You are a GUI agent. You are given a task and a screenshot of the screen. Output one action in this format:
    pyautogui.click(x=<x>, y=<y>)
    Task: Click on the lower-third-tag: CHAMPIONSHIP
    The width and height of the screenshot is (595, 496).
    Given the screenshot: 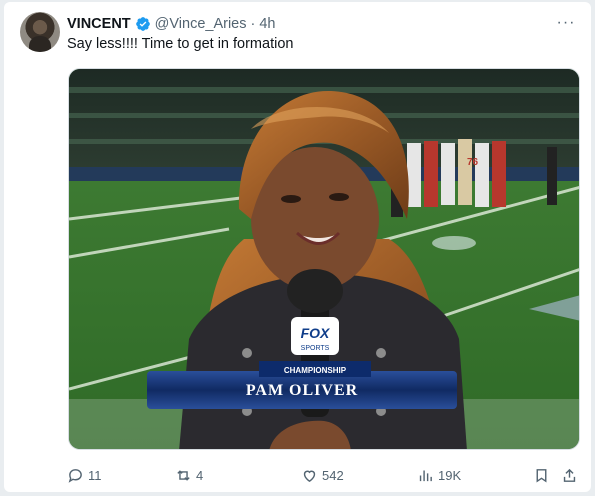 What is the action you would take?
    pyautogui.click(x=315, y=370)
    